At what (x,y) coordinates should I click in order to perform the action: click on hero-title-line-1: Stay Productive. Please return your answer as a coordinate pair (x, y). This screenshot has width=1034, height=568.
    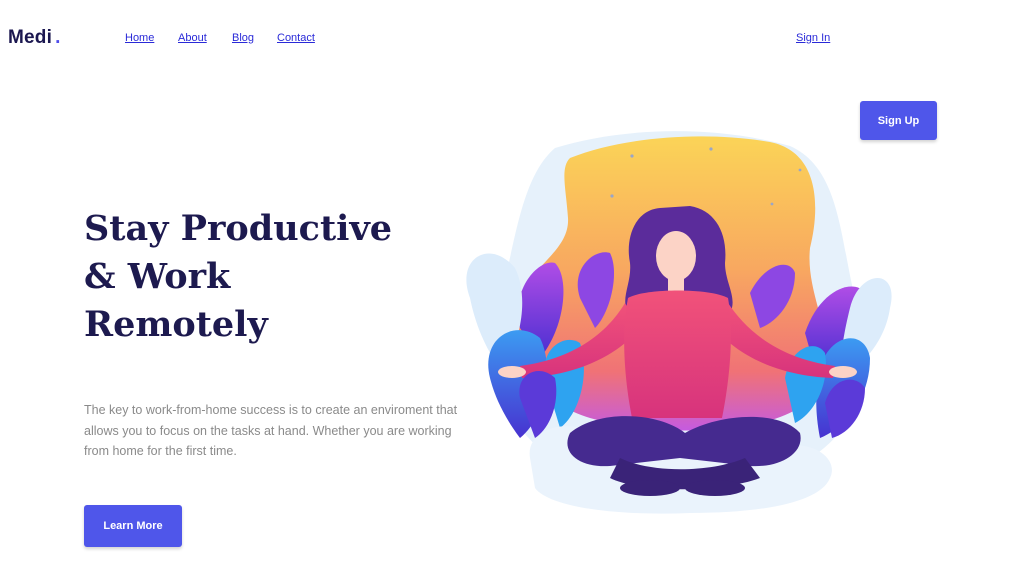
    Looking at the image, I should click on (238, 228).